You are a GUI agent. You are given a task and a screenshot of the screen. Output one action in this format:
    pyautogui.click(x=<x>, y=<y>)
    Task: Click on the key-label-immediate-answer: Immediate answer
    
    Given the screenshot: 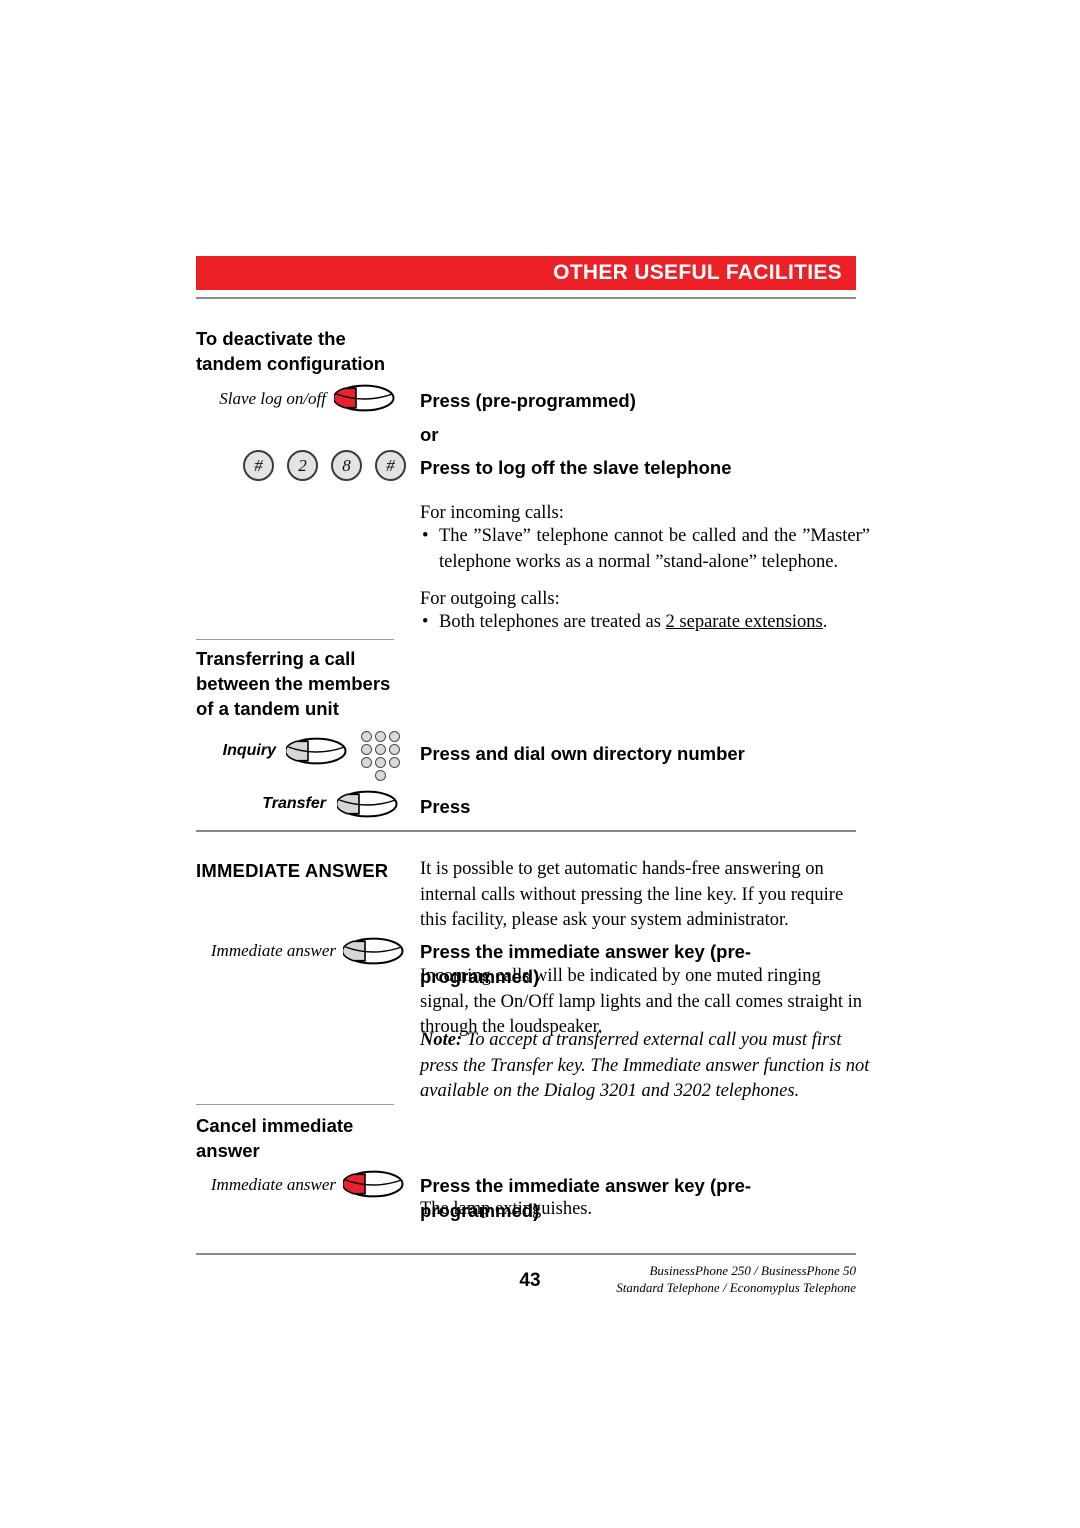 What is the action you would take?
    pyautogui.click(x=273, y=950)
    